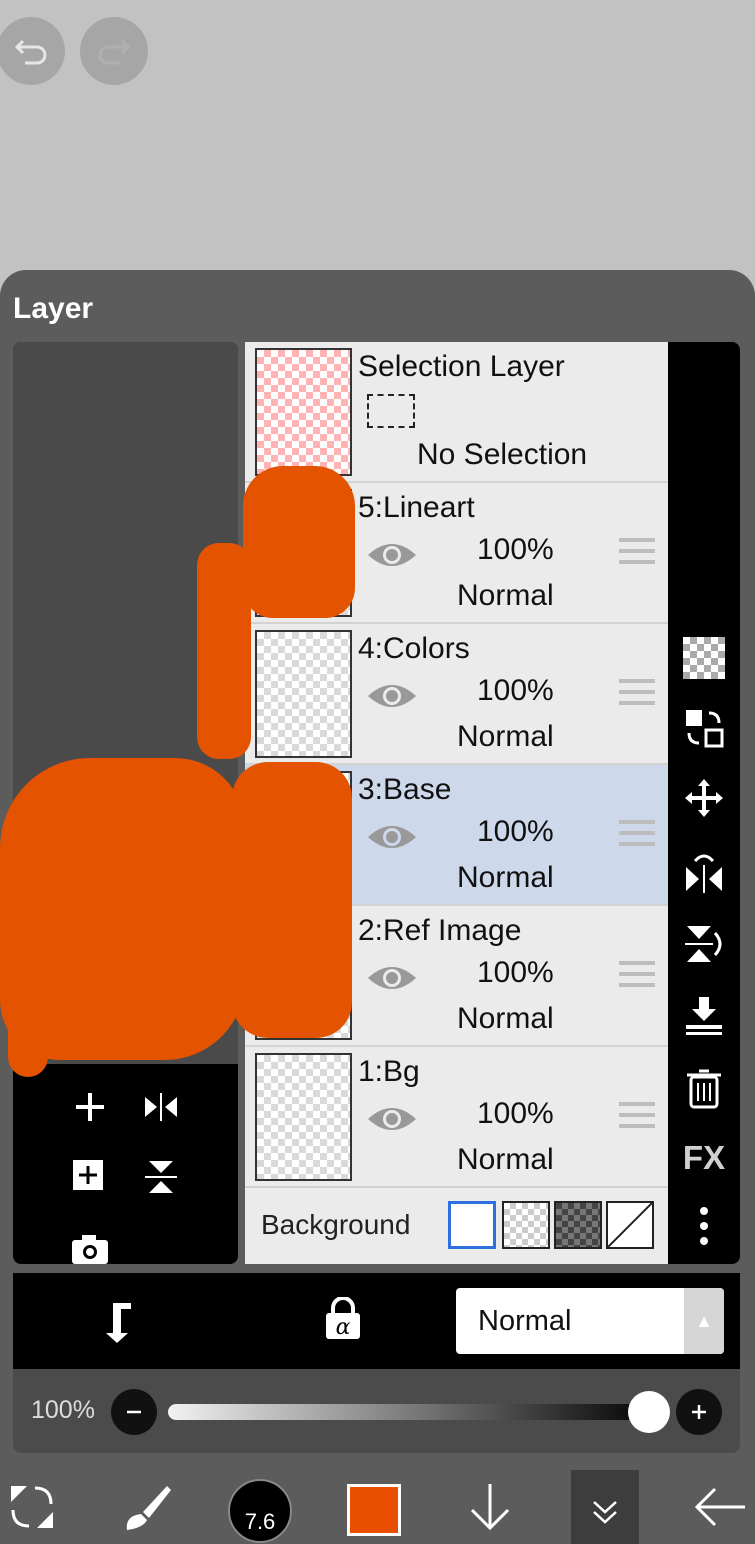  I want to click on flip-layer-horizontal-button, so click(704, 872).